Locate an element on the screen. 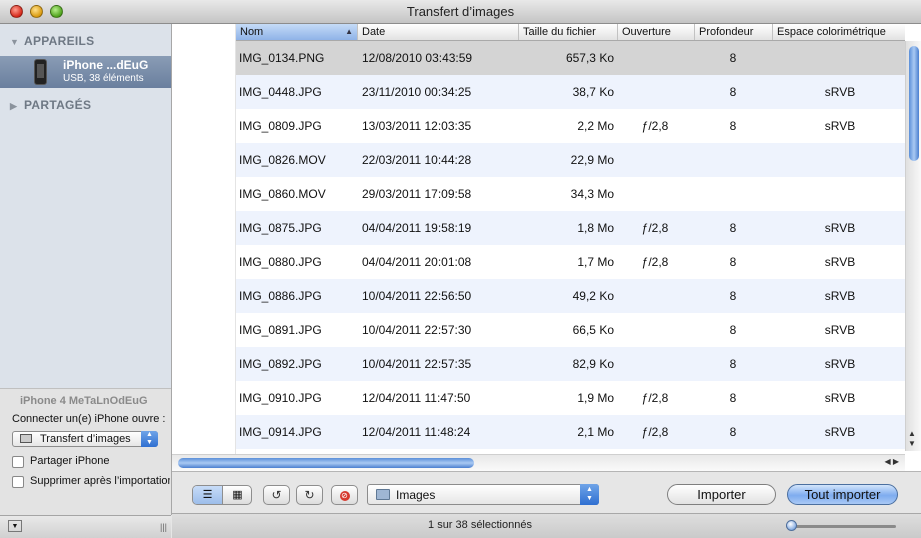 This screenshot has width=921, height=538. disclosure-expanded-icon: ▼ is located at coordinates (15, 42).